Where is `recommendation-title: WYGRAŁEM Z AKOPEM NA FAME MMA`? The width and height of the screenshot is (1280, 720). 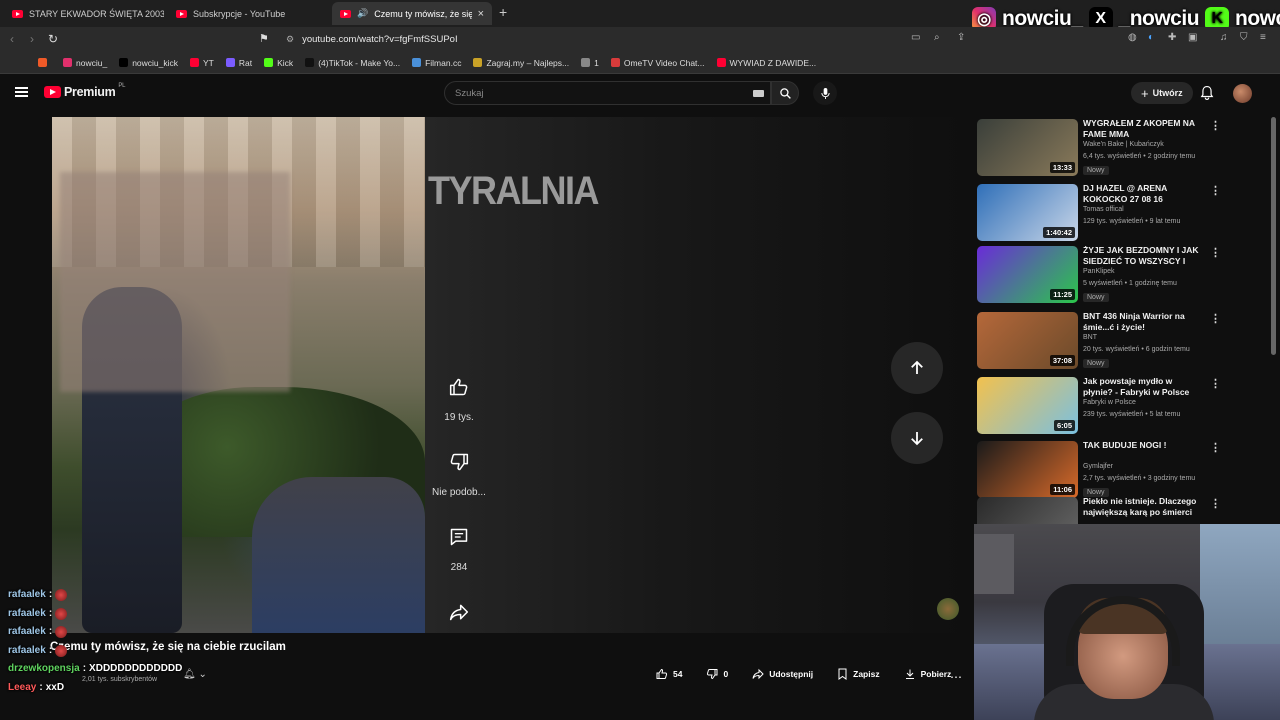
recommendation-title: WYGRAŁEM Z AKOPEM NA FAME MMA is located at coordinates (1143, 129).